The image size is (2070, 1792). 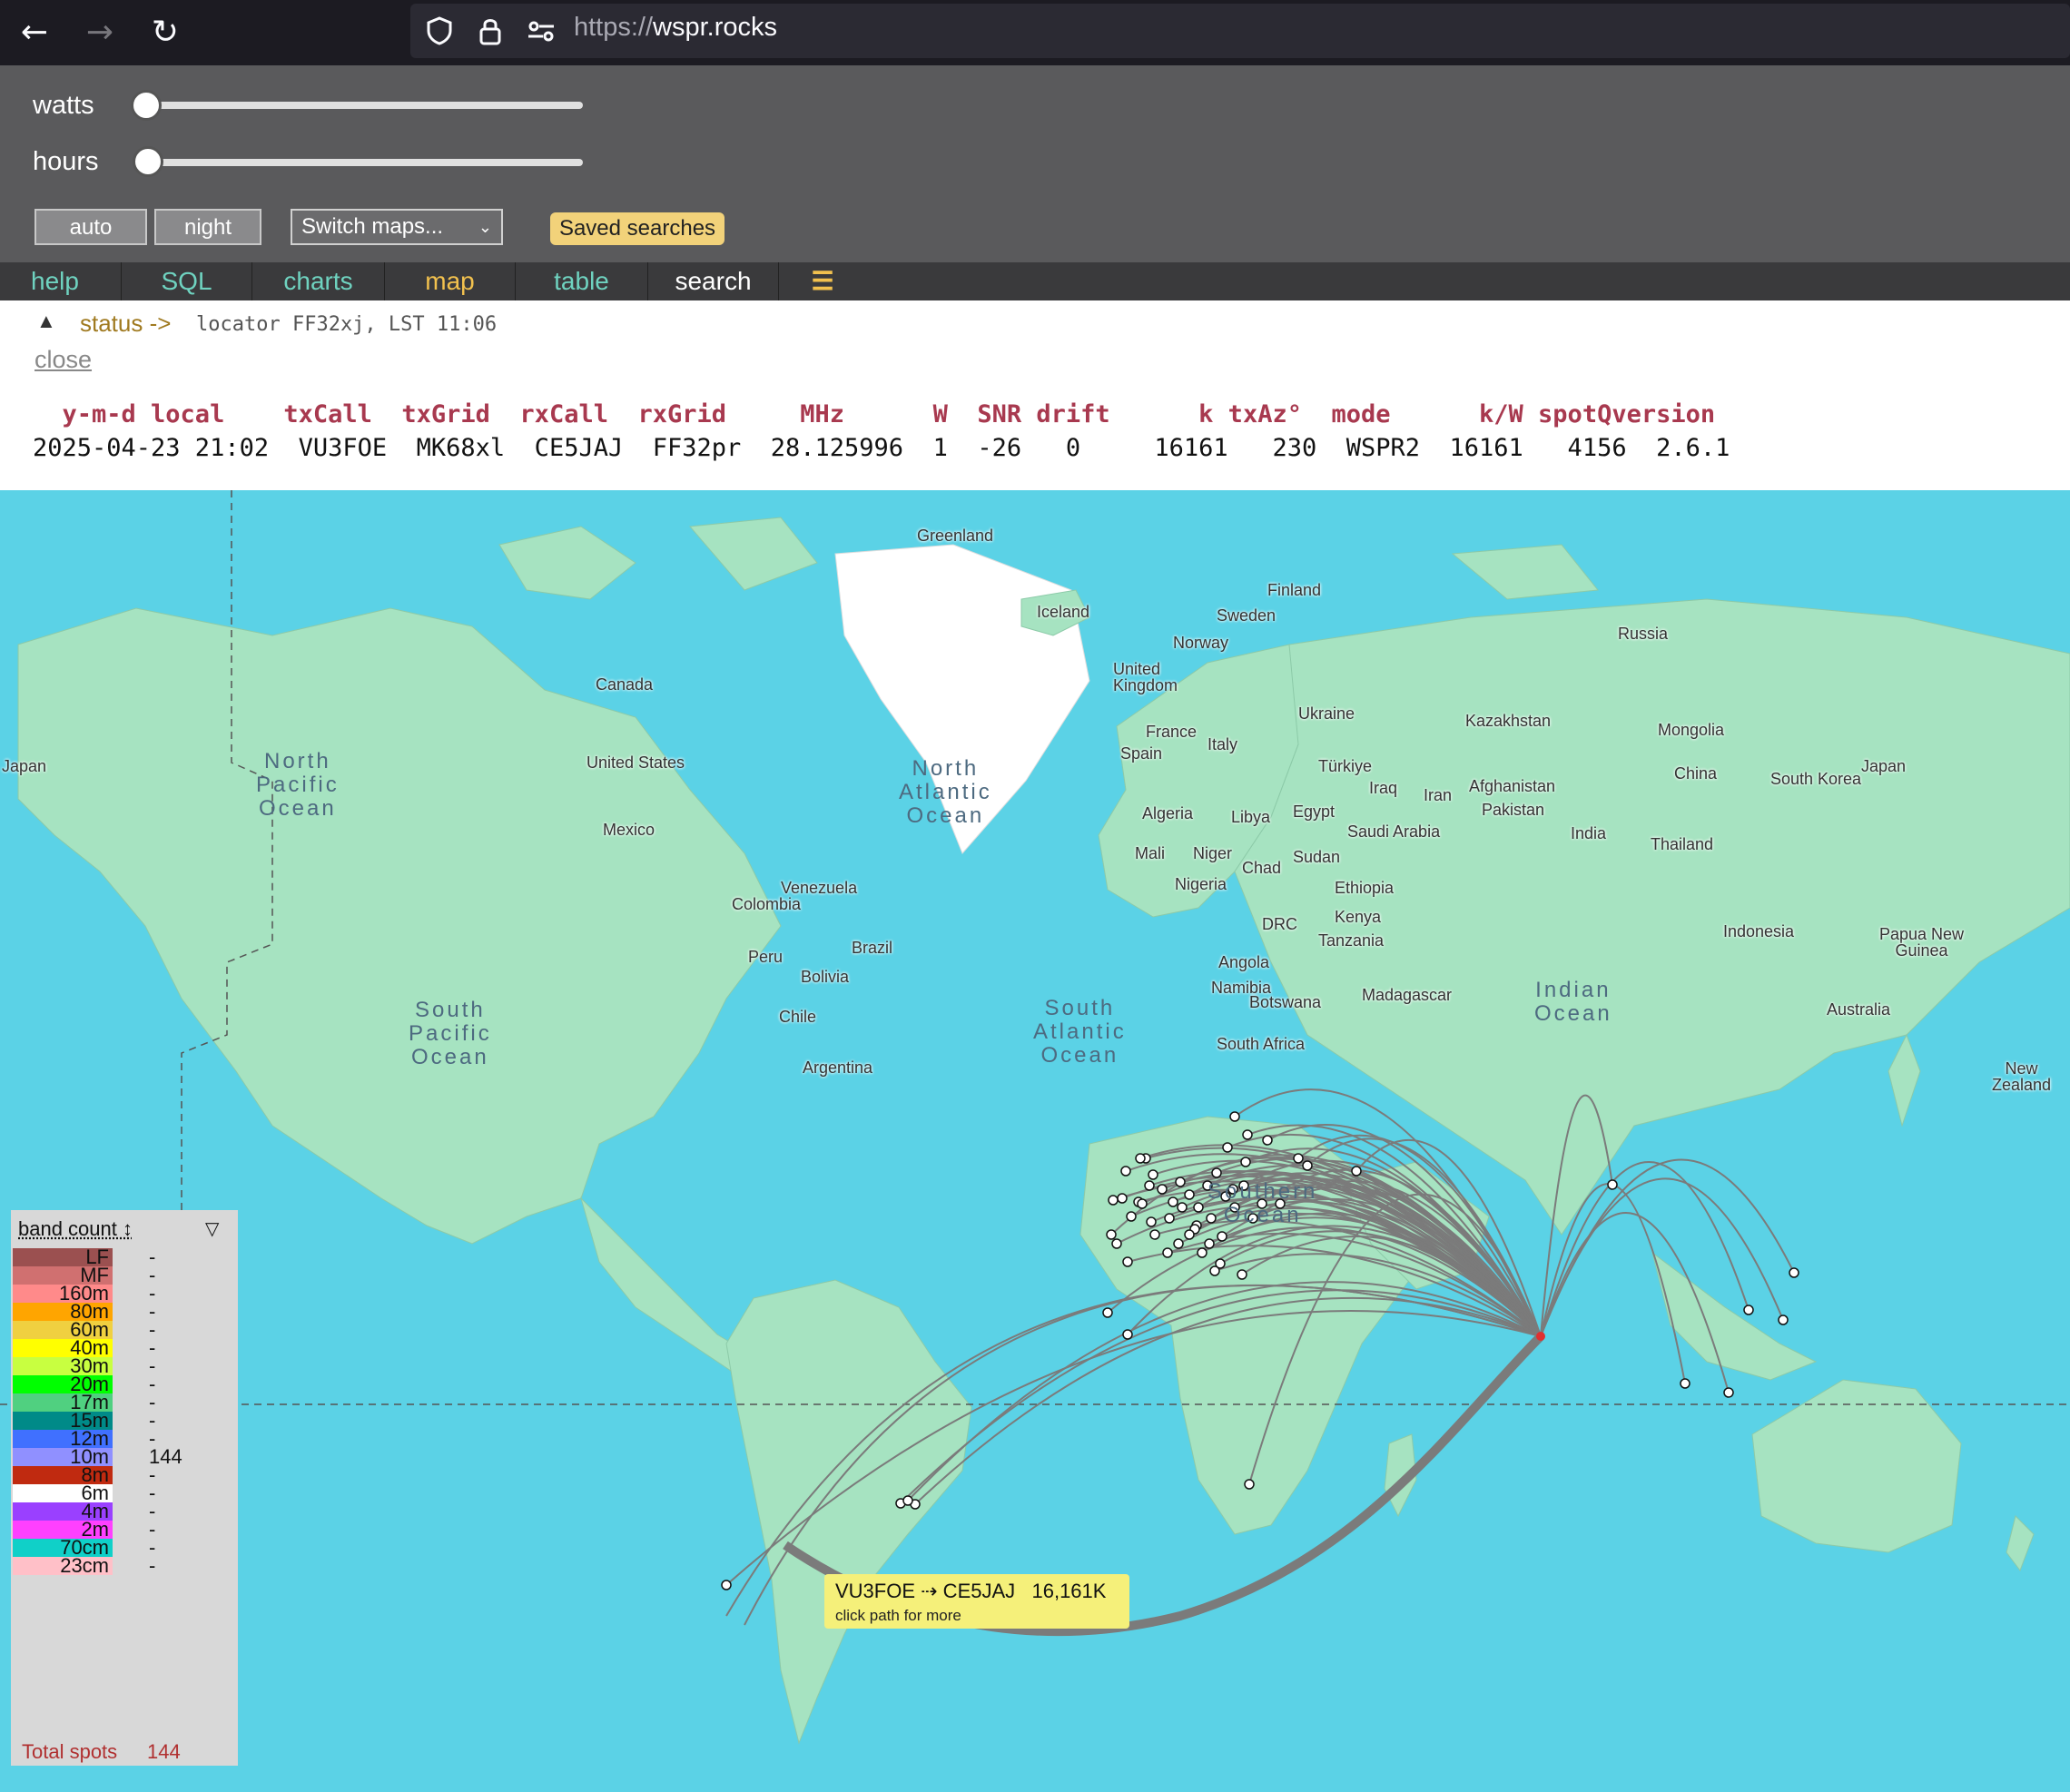 What do you see at coordinates (122, 1275) in the screenshot?
I see `legend-band-row: MF -` at bounding box center [122, 1275].